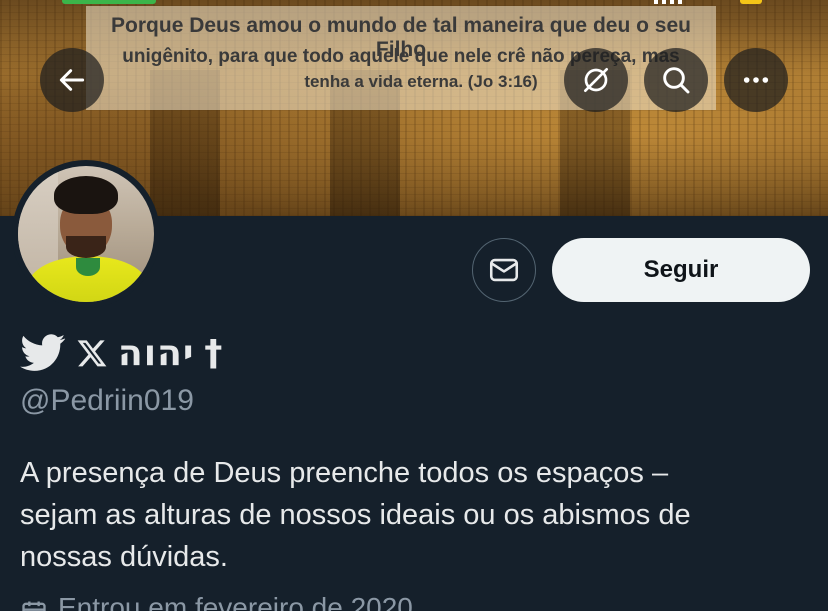 This screenshot has width=828, height=611. Describe the element at coordinates (86, 247) in the screenshot. I see `avatar-beard` at that location.